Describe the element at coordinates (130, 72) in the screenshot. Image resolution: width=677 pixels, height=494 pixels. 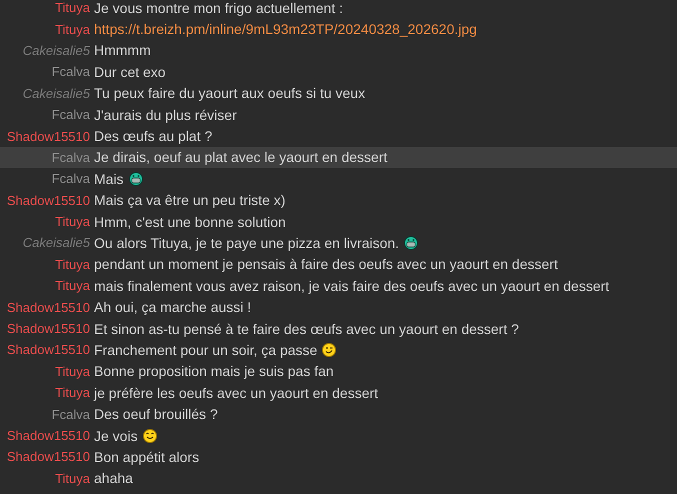
I see `message-text: Dur cet exo` at that location.